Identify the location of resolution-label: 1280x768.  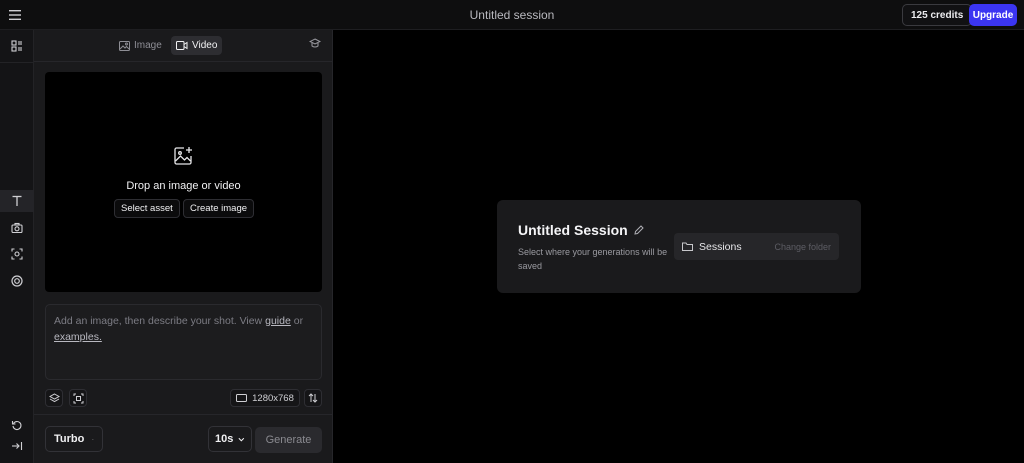
(273, 398).